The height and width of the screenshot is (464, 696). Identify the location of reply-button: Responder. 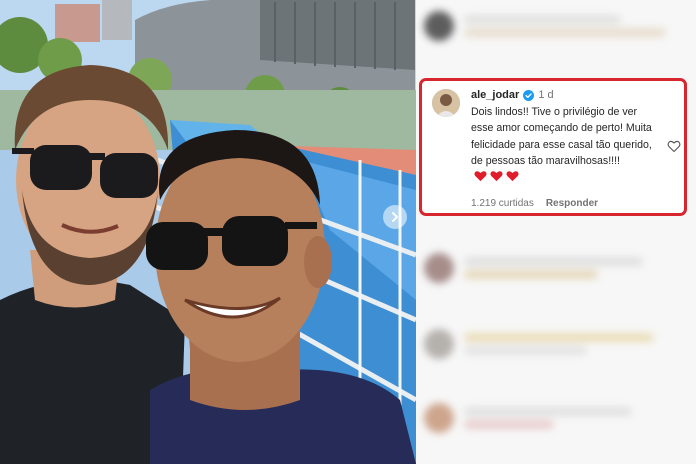
(572, 203).